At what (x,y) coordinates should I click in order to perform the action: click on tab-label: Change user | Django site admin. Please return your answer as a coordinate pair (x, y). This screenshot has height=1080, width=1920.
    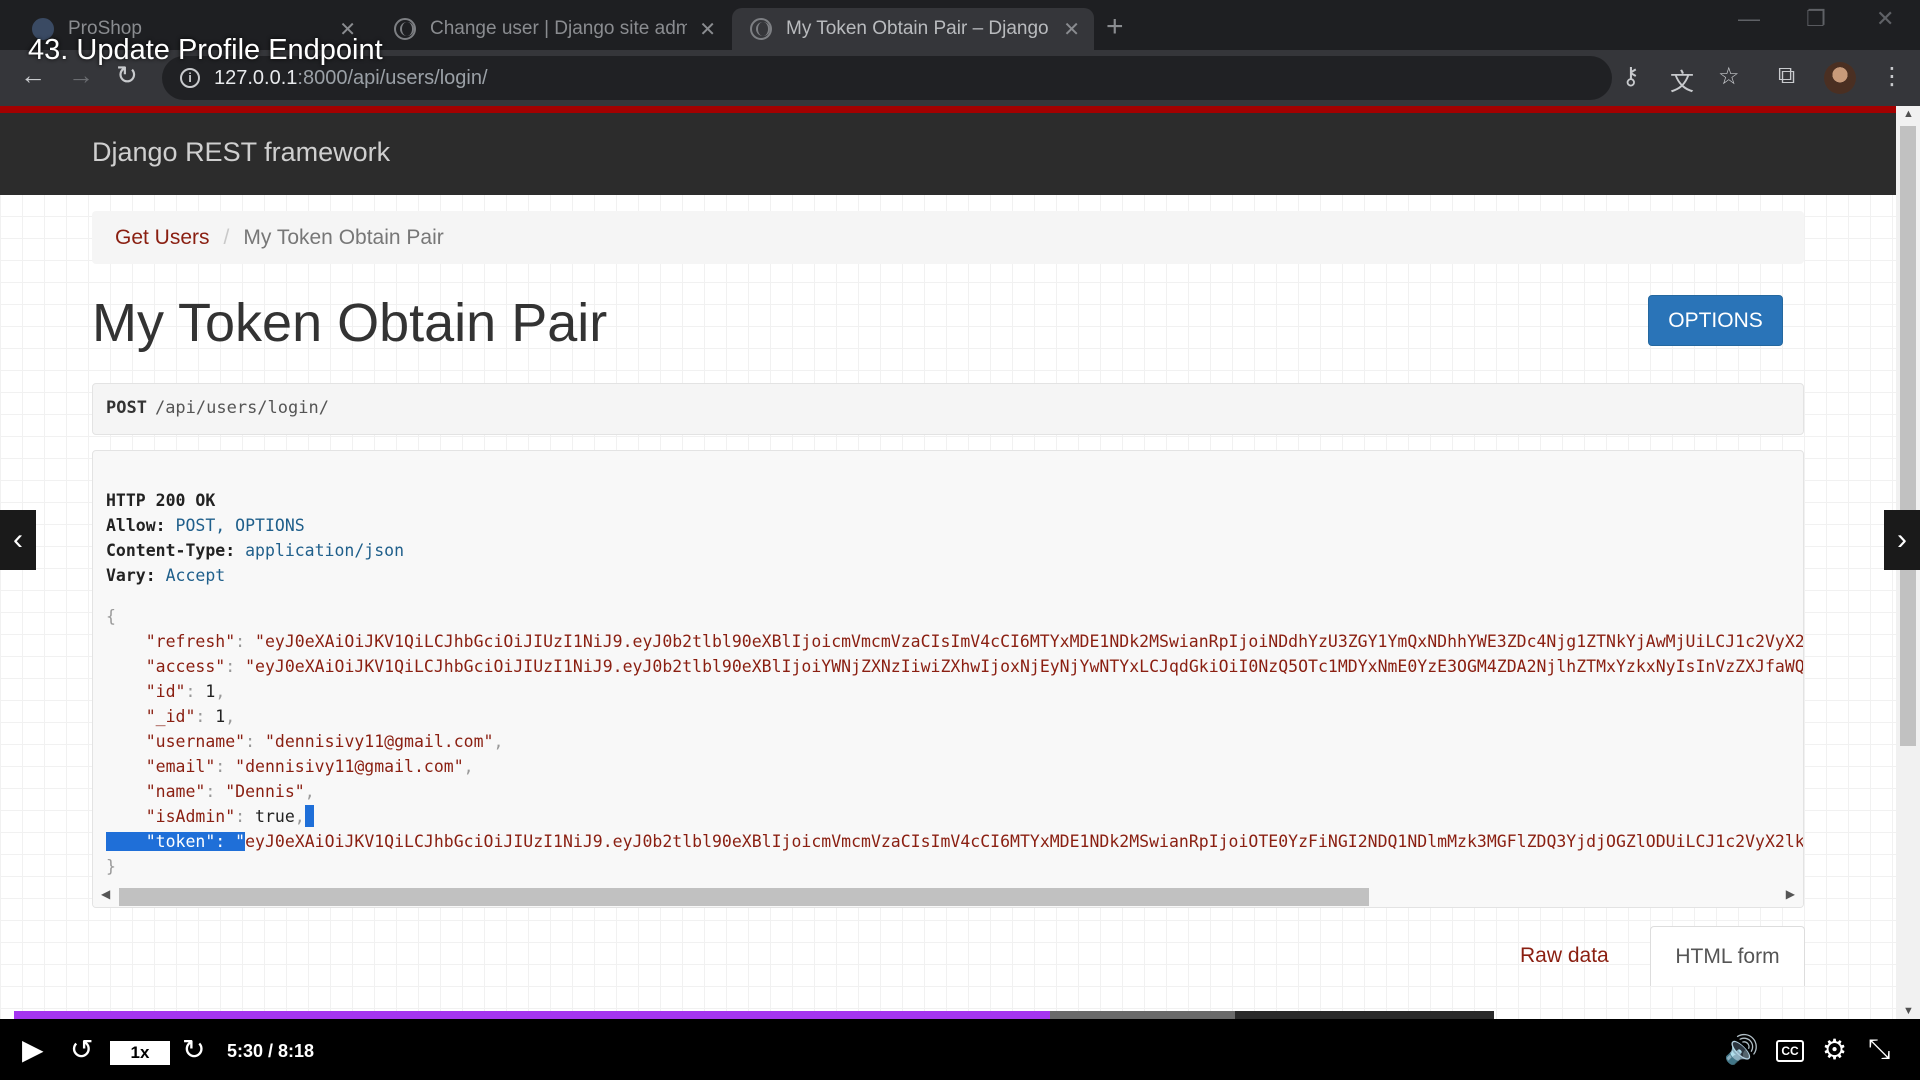
    Looking at the image, I should click on (559, 28).